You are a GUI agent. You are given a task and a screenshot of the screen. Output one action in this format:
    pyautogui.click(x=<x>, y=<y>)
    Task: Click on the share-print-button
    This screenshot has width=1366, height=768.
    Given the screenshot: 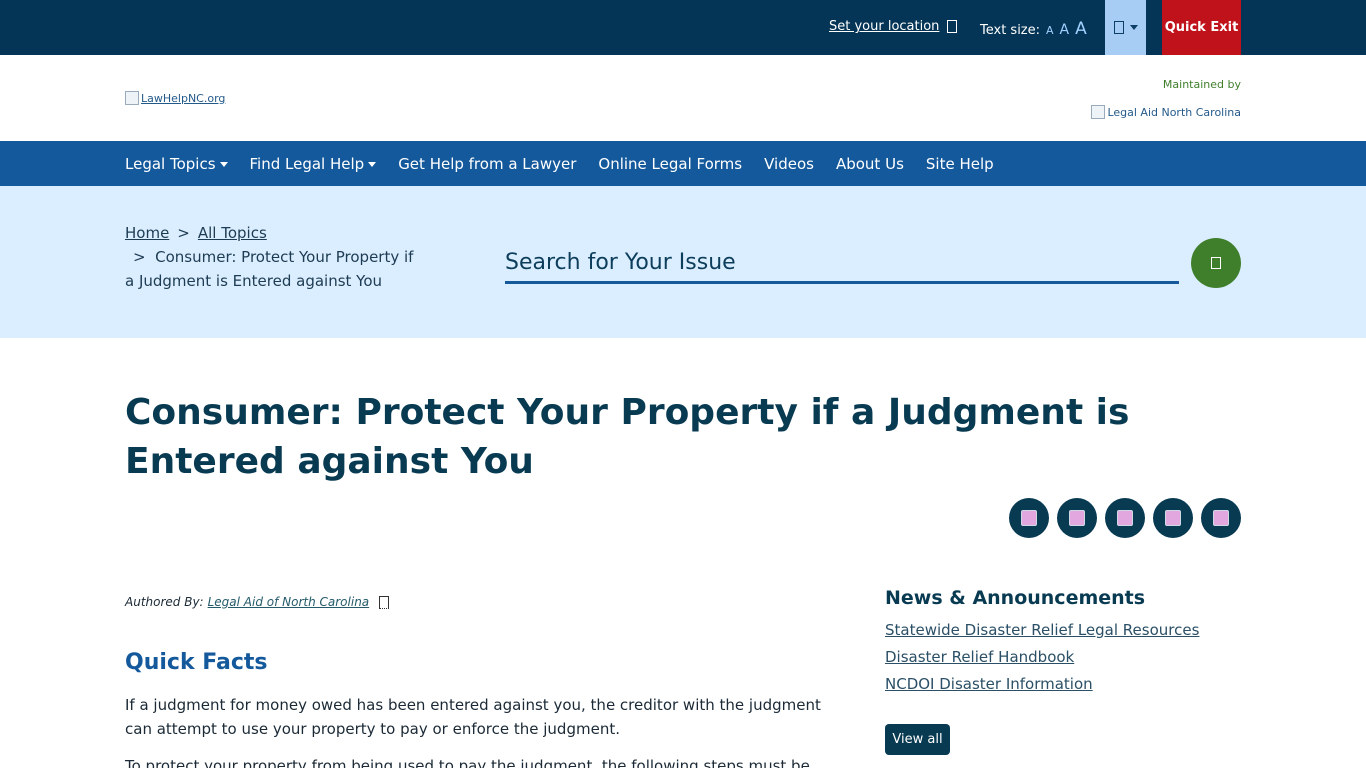 What is the action you would take?
    pyautogui.click(x=1221, y=518)
    